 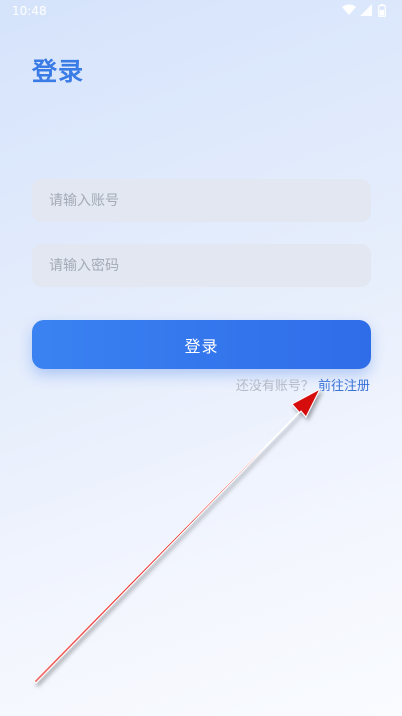 I want to click on status-time: 10:48, so click(x=29, y=11).